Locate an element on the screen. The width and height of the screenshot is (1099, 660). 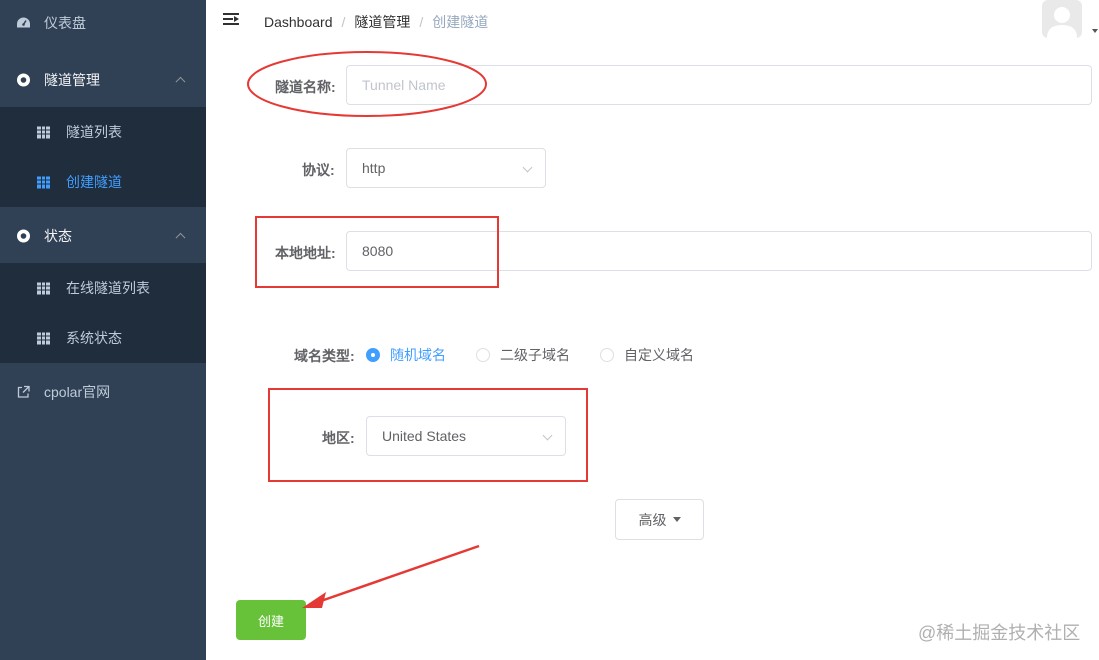
annotation-arrow is located at coordinates (391, 576).